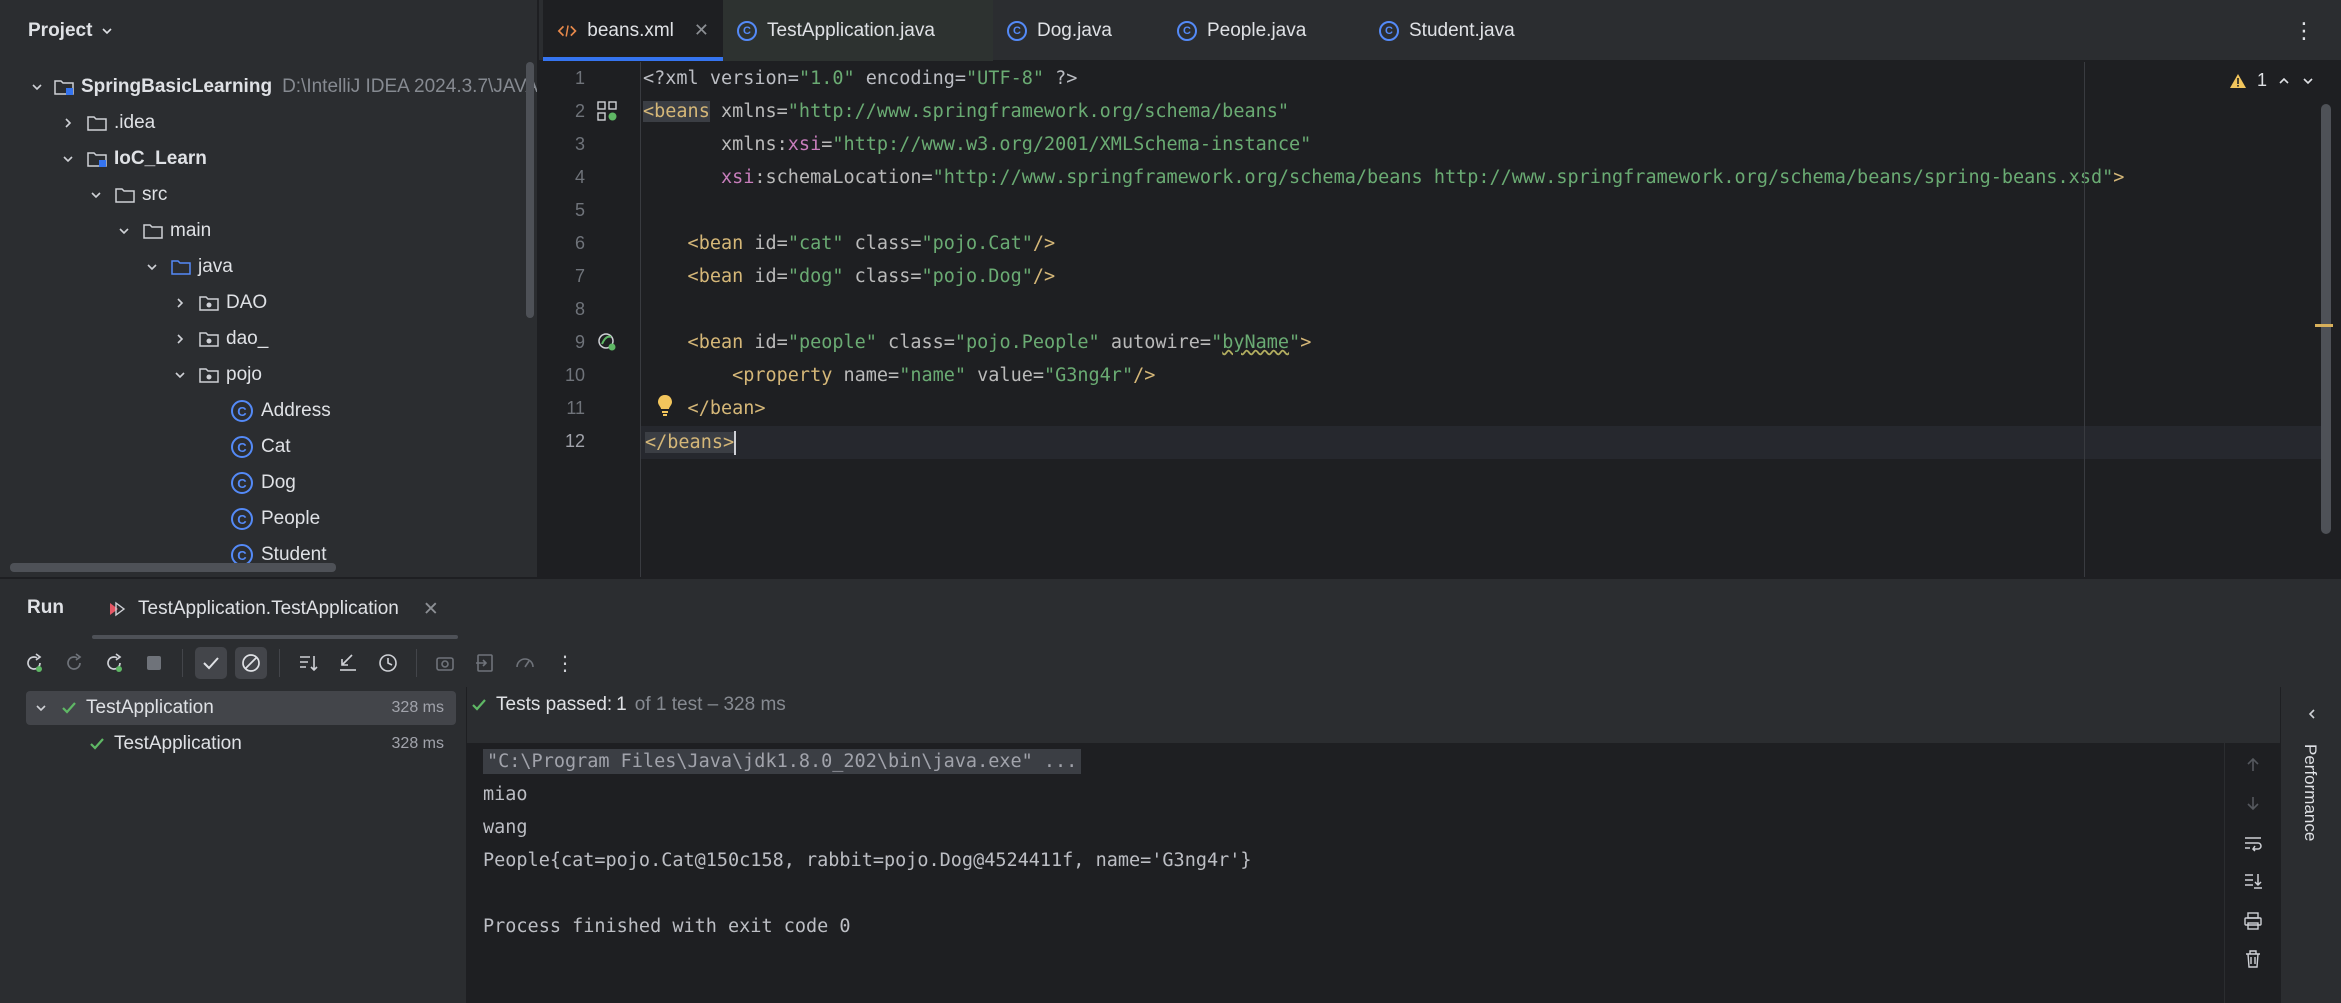 This screenshot has width=2341, height=1003. What do you see at coordinates (2253, 803) in the screenshot?
I see `scroll-down-button` at bounding box center [2253, 803].